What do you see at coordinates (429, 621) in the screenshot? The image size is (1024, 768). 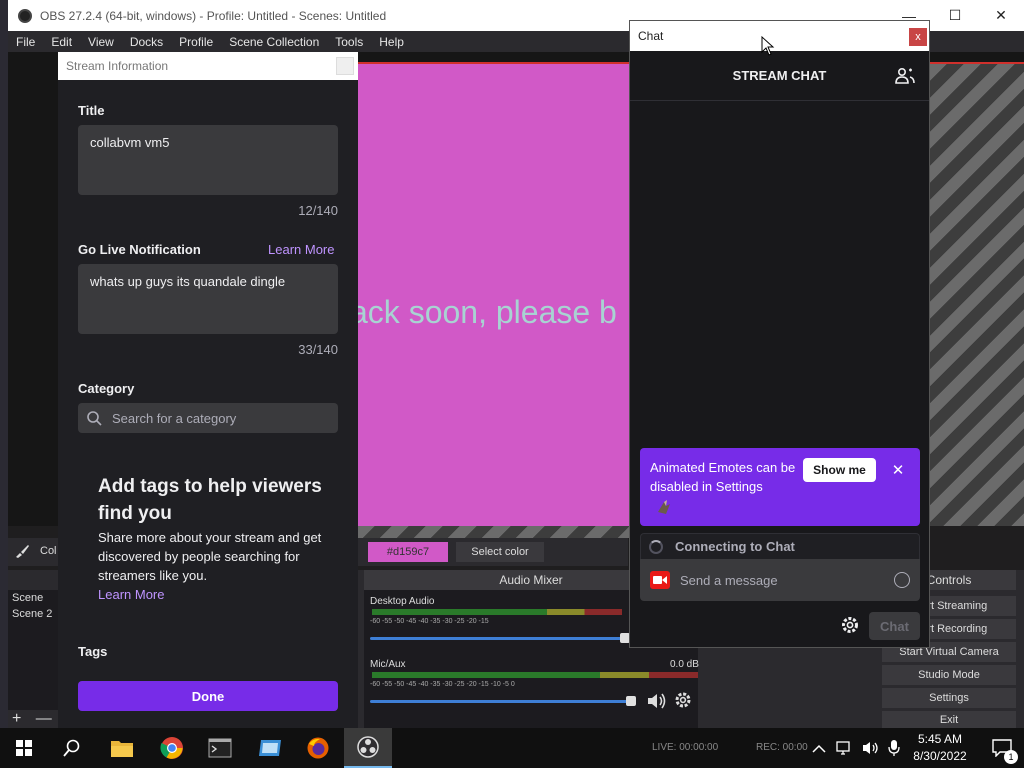 I see `meter-scale-desktop-audio: -60 -55 -50 -45 -40 -35 -30 -25 -20 -15` at bounding box center [429, 621].